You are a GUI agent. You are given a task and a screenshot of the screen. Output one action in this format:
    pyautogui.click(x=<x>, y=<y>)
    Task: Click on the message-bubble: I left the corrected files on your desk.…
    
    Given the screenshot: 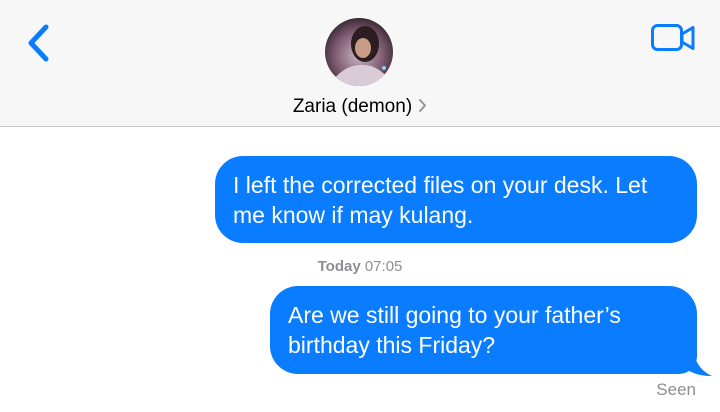 What is the action you would take?
    pyautogui.click(x=456, y=199)
    